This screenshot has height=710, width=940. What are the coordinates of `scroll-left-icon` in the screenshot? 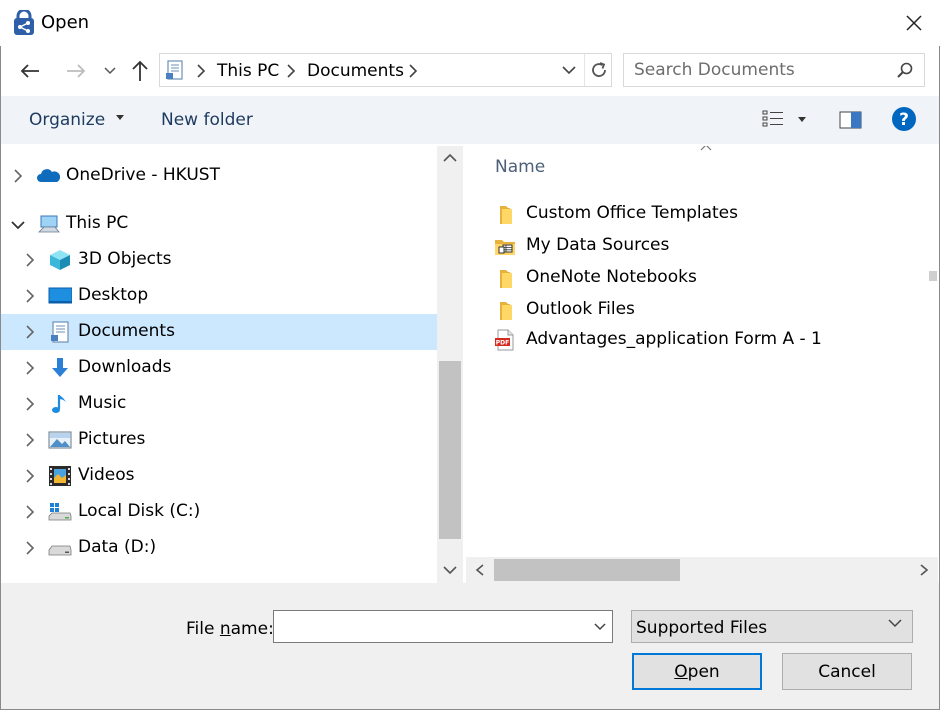 It's located at (480, 570).